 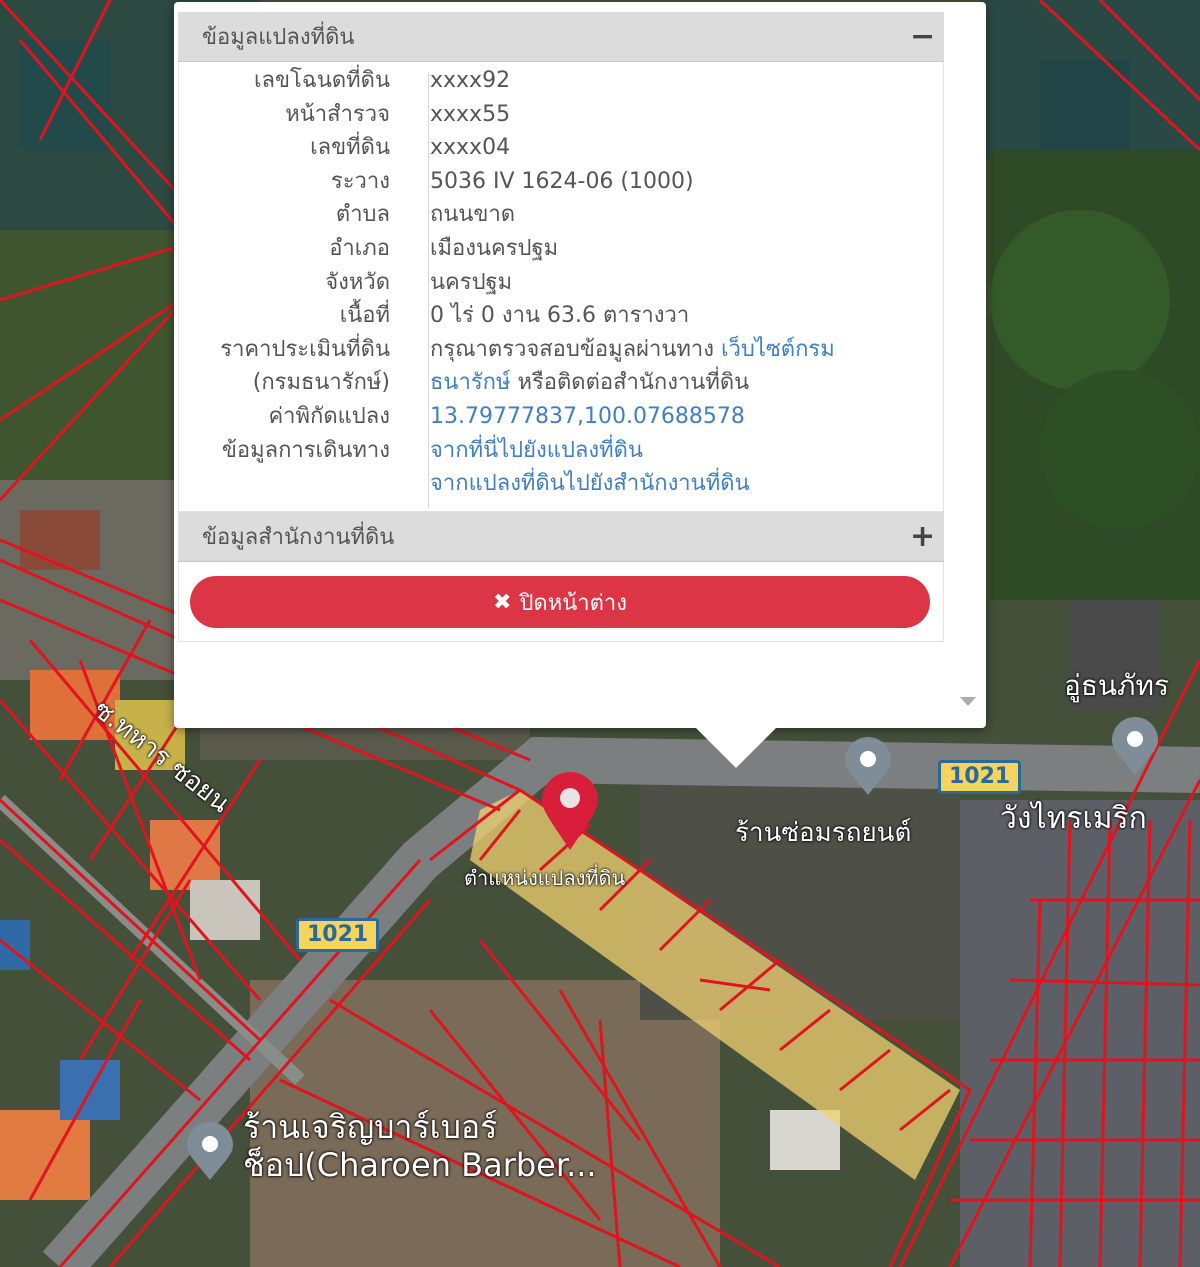 I want to click on expand-icon: +, so click(x=922, y=536).